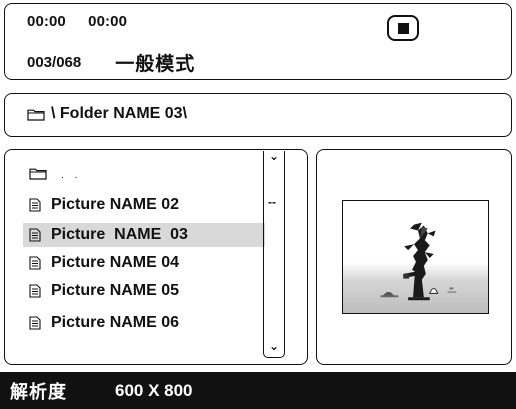 This screenshot has width=516, height=409. I want to click on scrollbar: ⌄ -- ⌄, so click(274, 253).